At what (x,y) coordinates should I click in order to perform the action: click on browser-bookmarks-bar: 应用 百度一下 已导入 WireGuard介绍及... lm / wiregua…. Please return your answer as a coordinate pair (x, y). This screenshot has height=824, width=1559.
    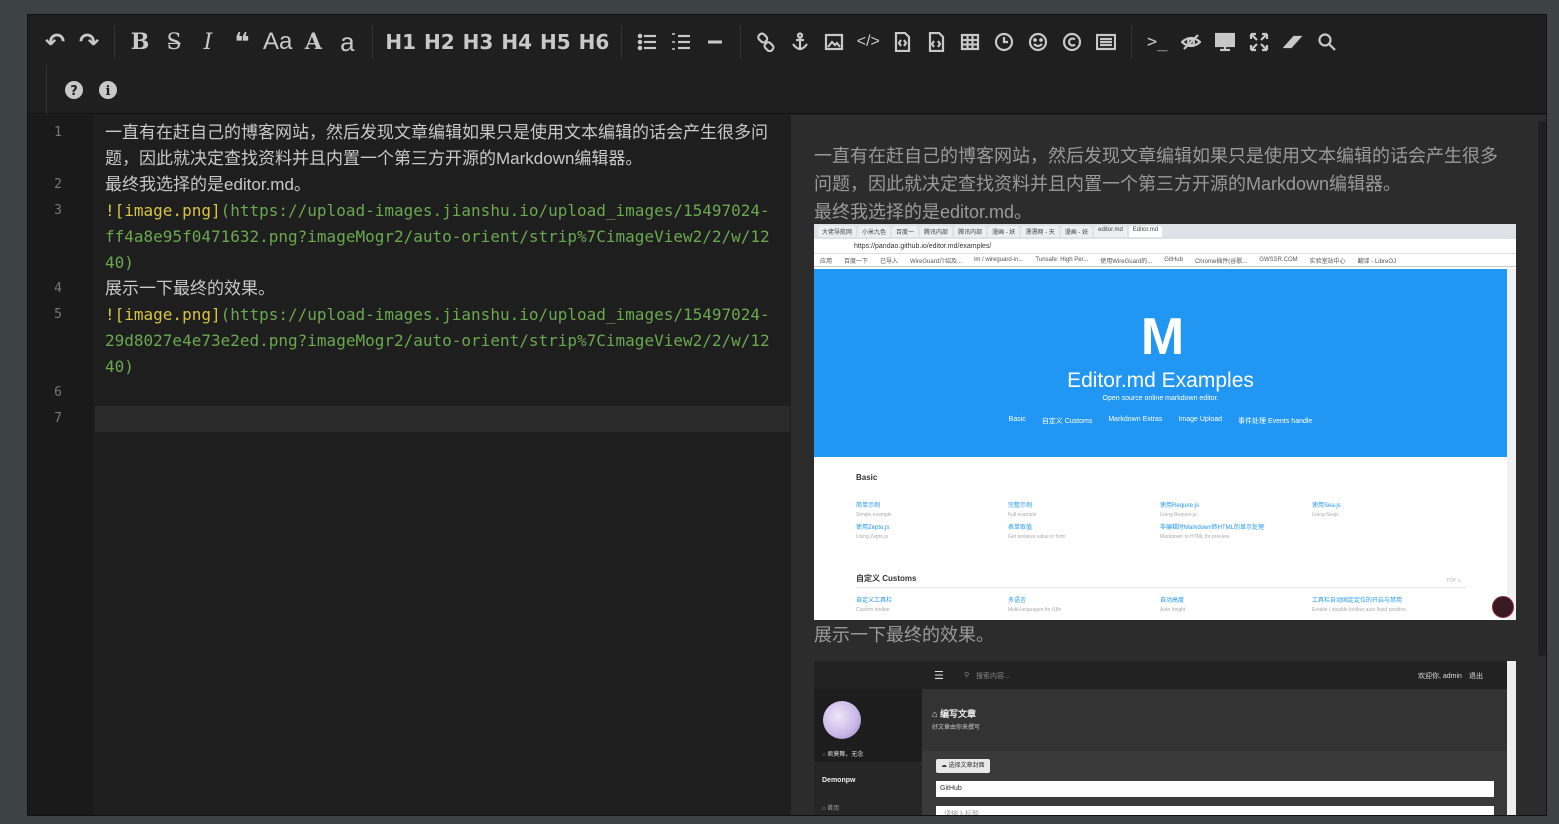
    Looking at the image, I should click on (1165, 260).